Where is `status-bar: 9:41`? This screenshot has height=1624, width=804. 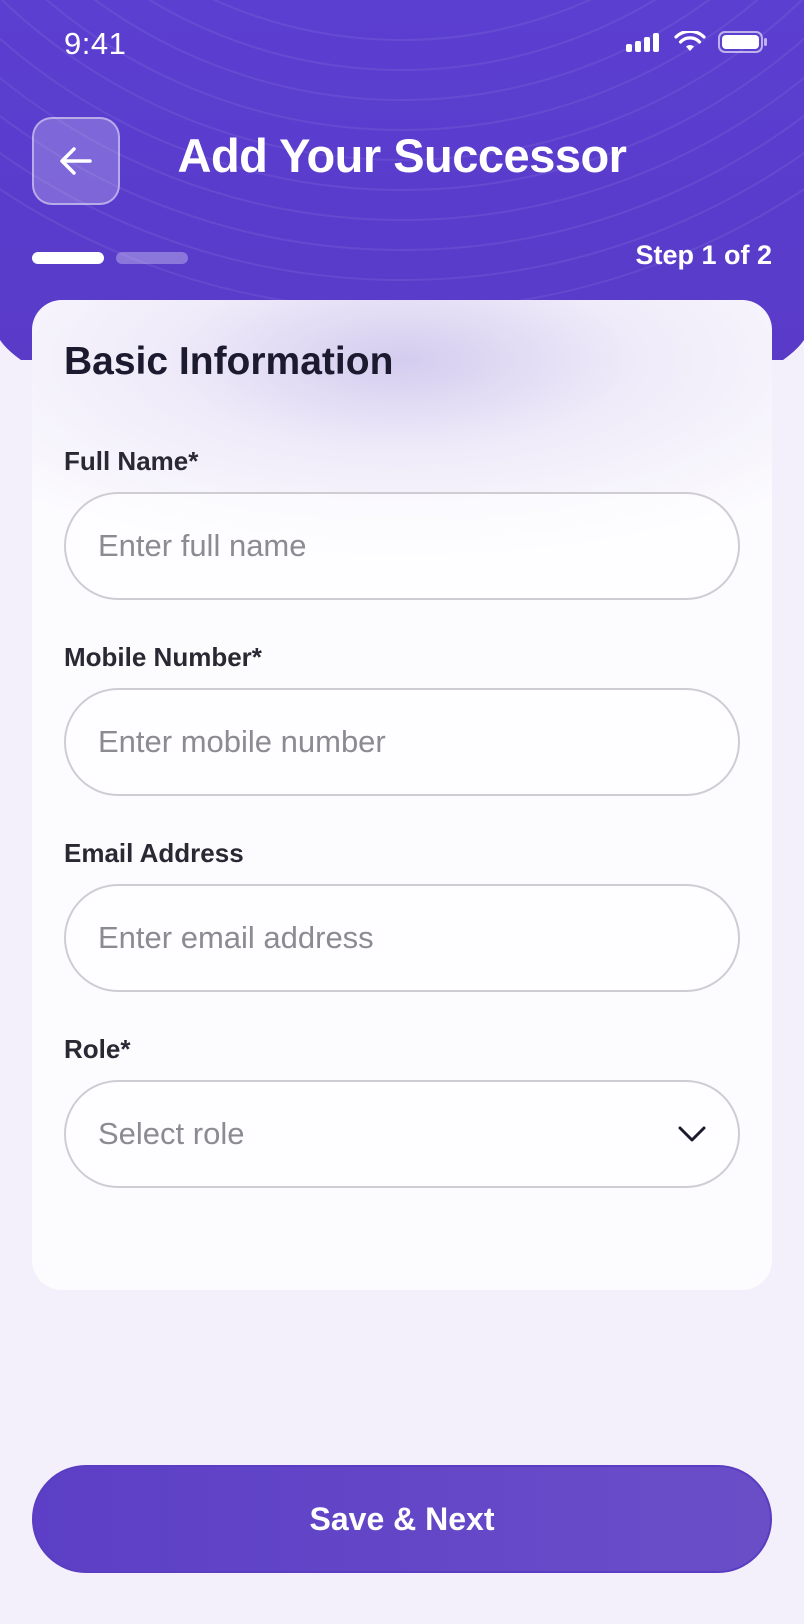 status-bar: 9:41 is located at coordinates (402, 44).